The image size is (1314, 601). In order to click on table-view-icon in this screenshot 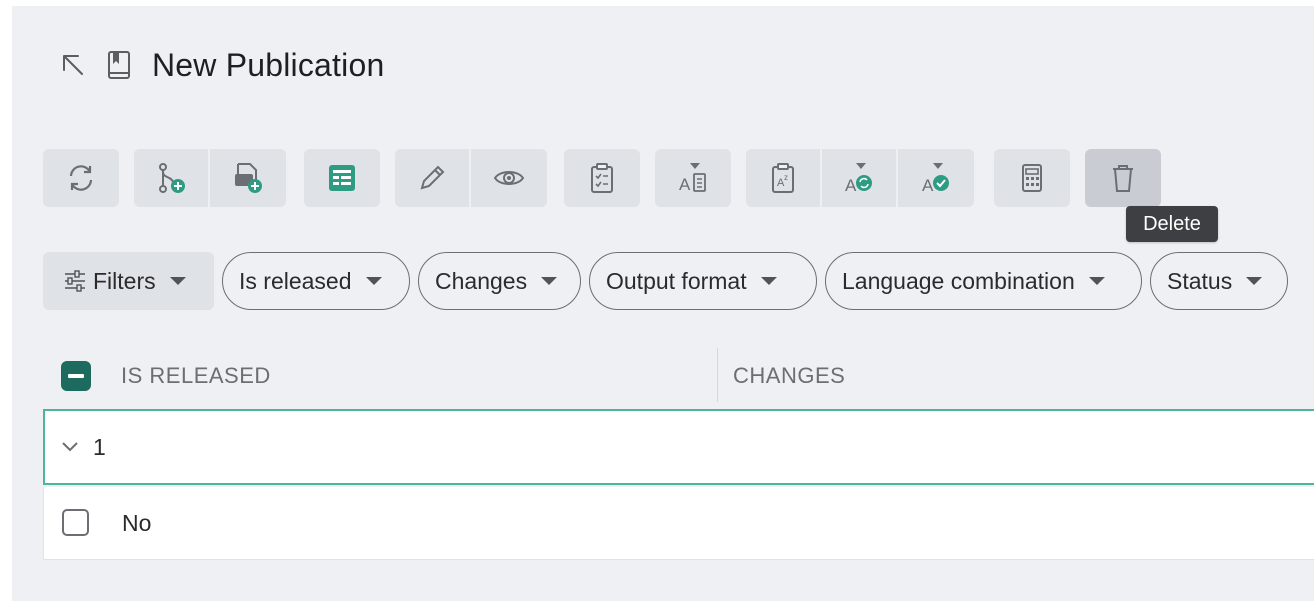, I will do `click(342, 178)`.